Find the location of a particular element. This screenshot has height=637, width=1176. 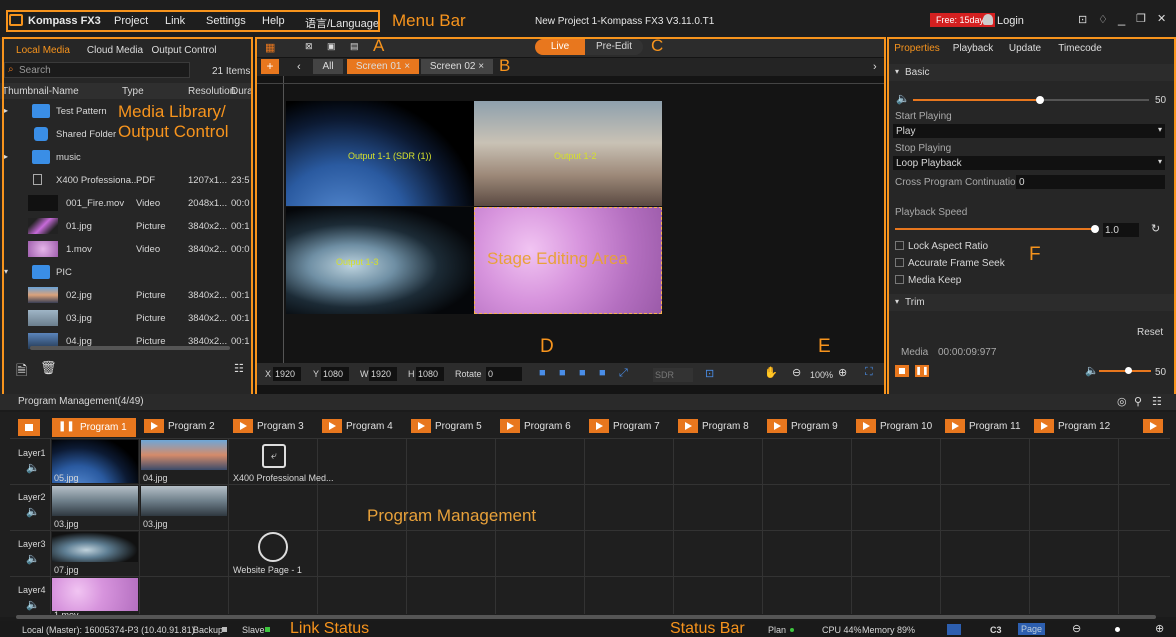

cpu-usage: CPU 44% is located at coordinates (842, 630).